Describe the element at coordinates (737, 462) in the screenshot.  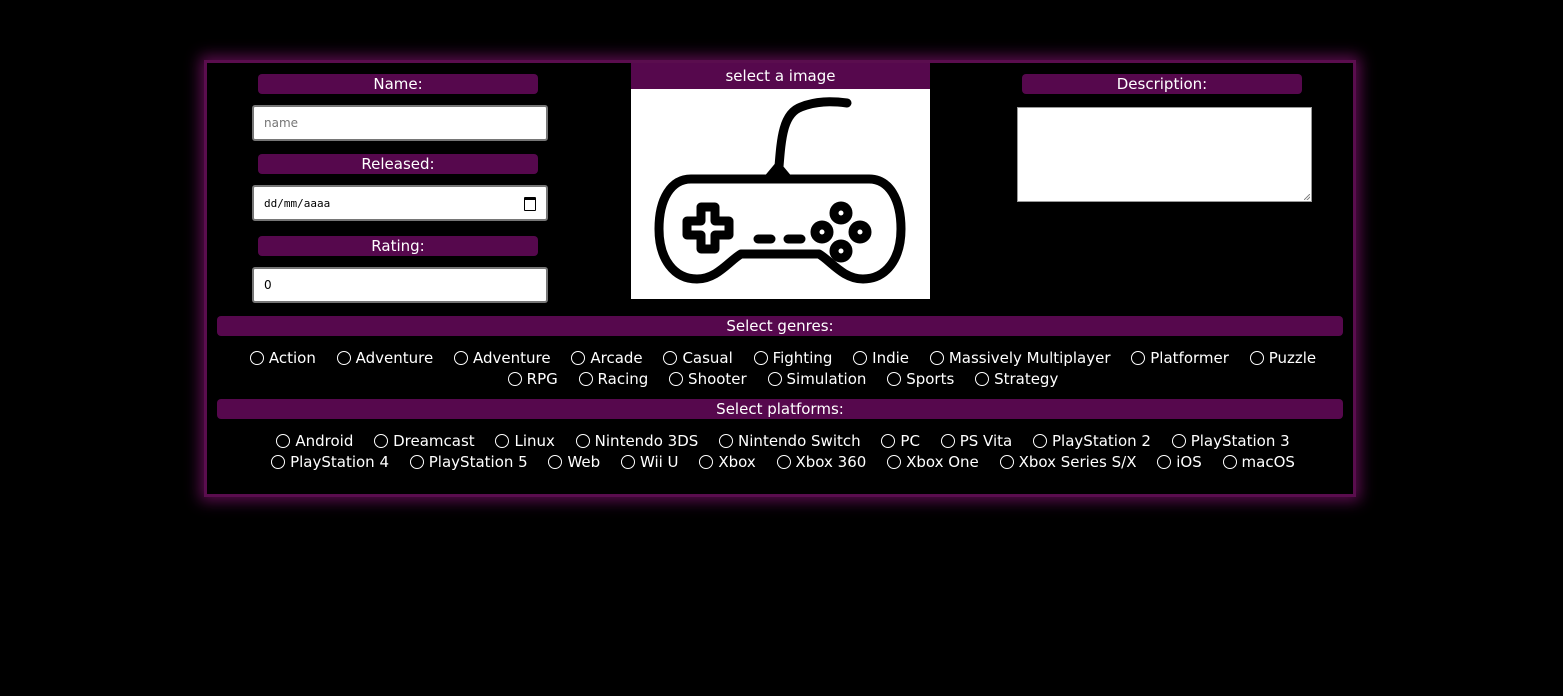
I see `platform-option-label: Xbox` at that location.